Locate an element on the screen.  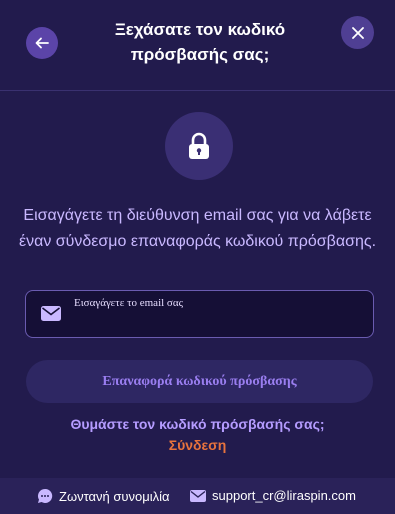
live-chat-label: Ζωντανή συνομιλία is located at coordinates (114, 496).